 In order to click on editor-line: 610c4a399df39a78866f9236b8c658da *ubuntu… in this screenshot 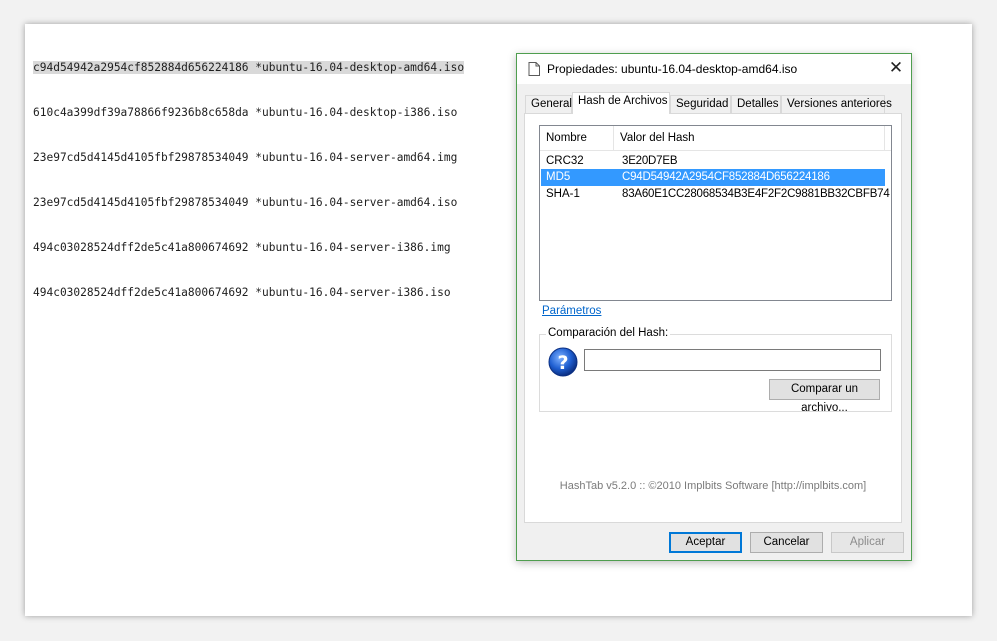, I will do `click(248, 112)`.